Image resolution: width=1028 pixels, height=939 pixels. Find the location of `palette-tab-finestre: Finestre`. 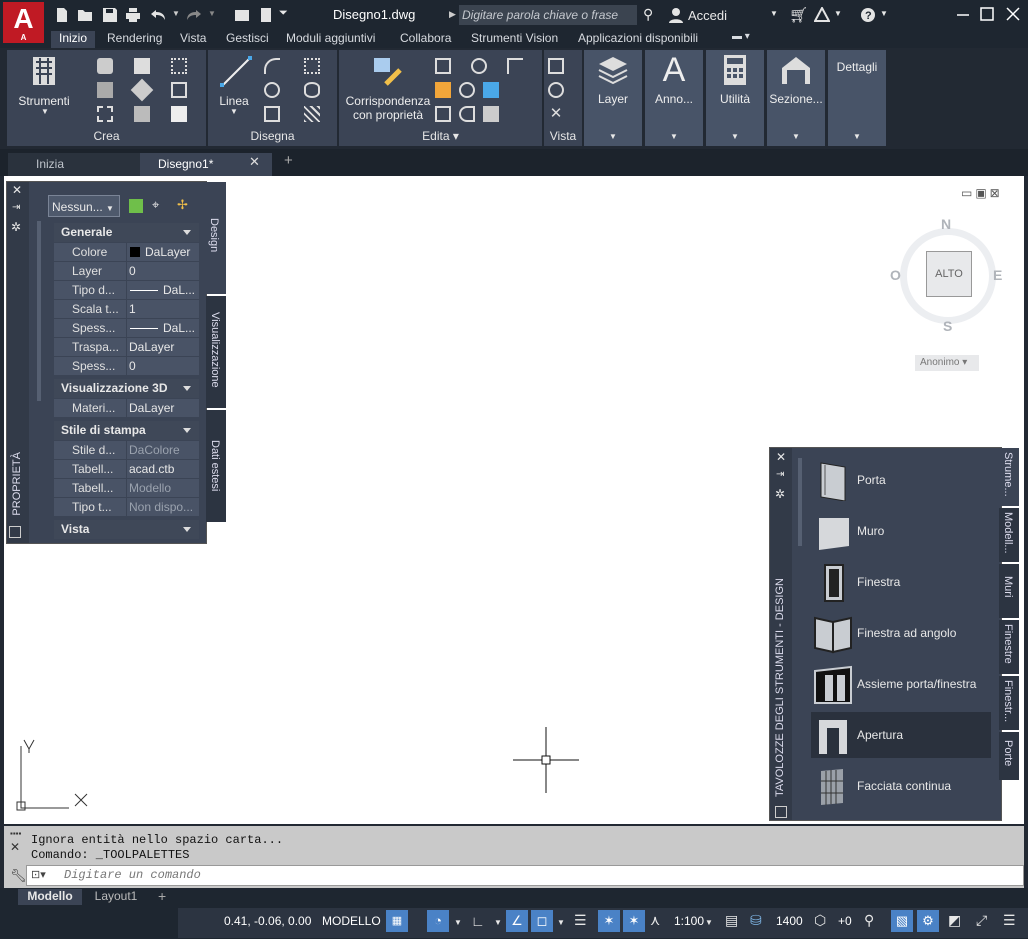

palette-tab-finestre: Finestre is located at coordinates (1009, 647).